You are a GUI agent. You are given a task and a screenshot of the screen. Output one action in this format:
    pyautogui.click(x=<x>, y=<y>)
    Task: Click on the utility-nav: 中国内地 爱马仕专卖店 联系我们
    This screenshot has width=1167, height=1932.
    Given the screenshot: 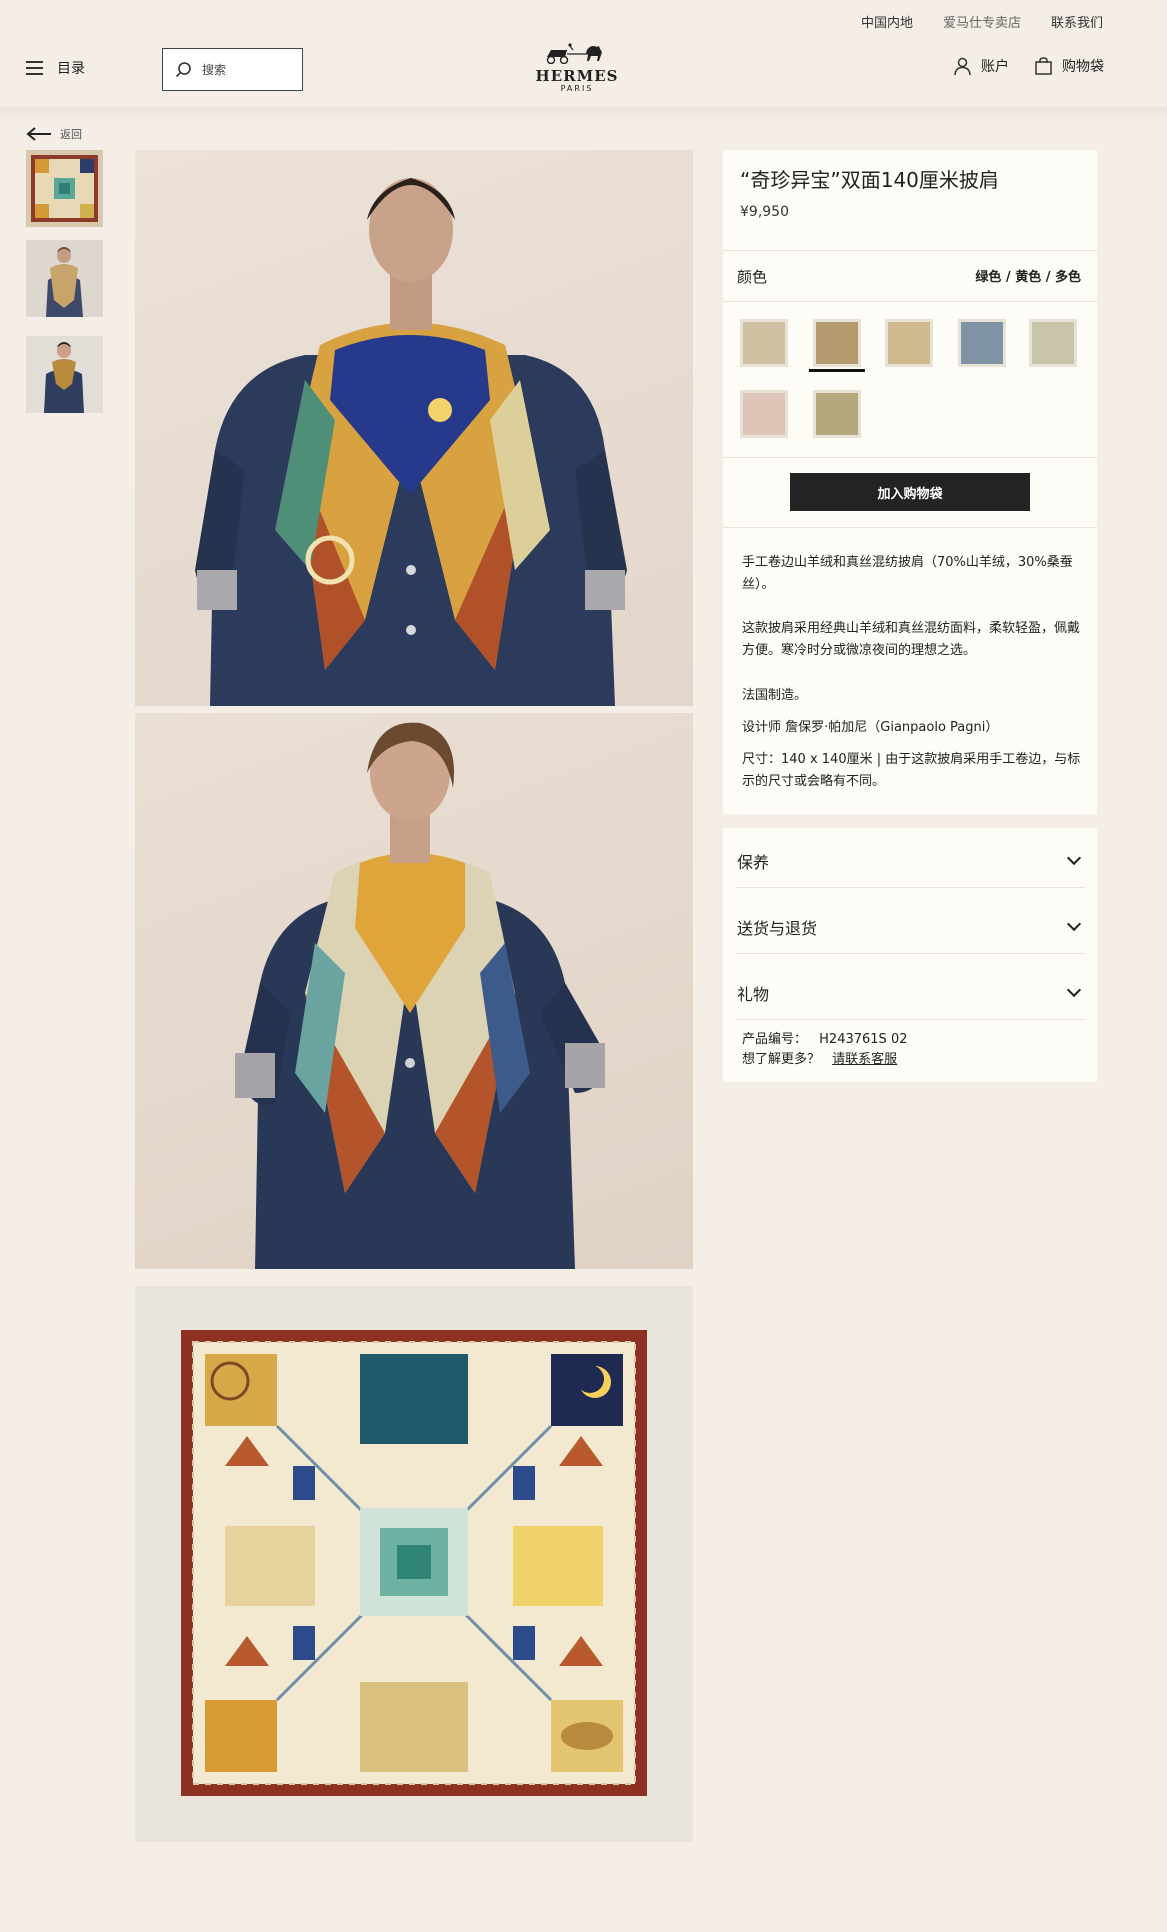 What is the action you would take?
    pyautogui.click(x=982, y=21)
    